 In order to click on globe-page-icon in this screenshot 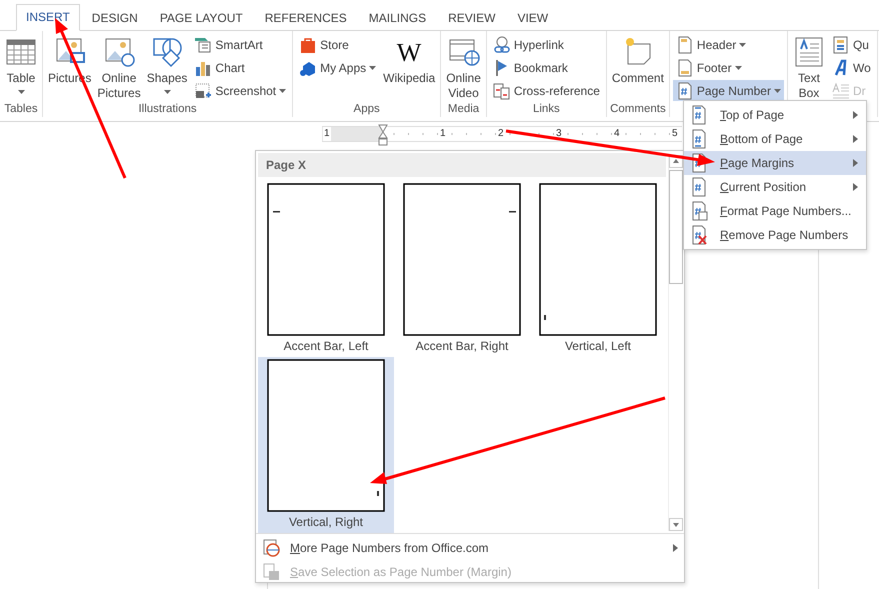, I will do `click(271, 548)`.